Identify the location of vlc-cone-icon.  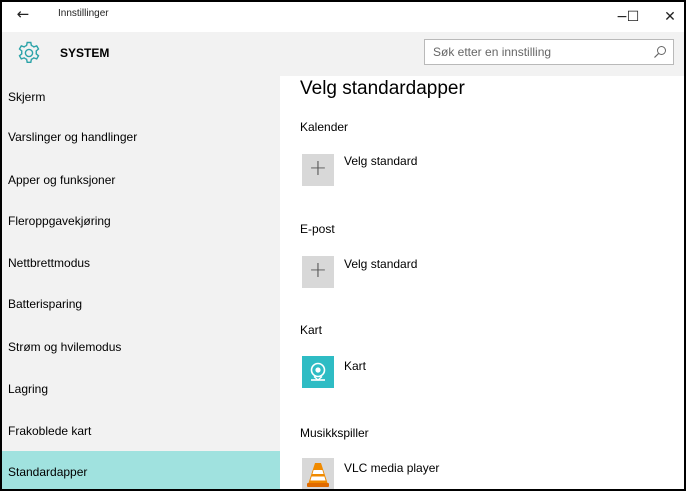
(318, 473).